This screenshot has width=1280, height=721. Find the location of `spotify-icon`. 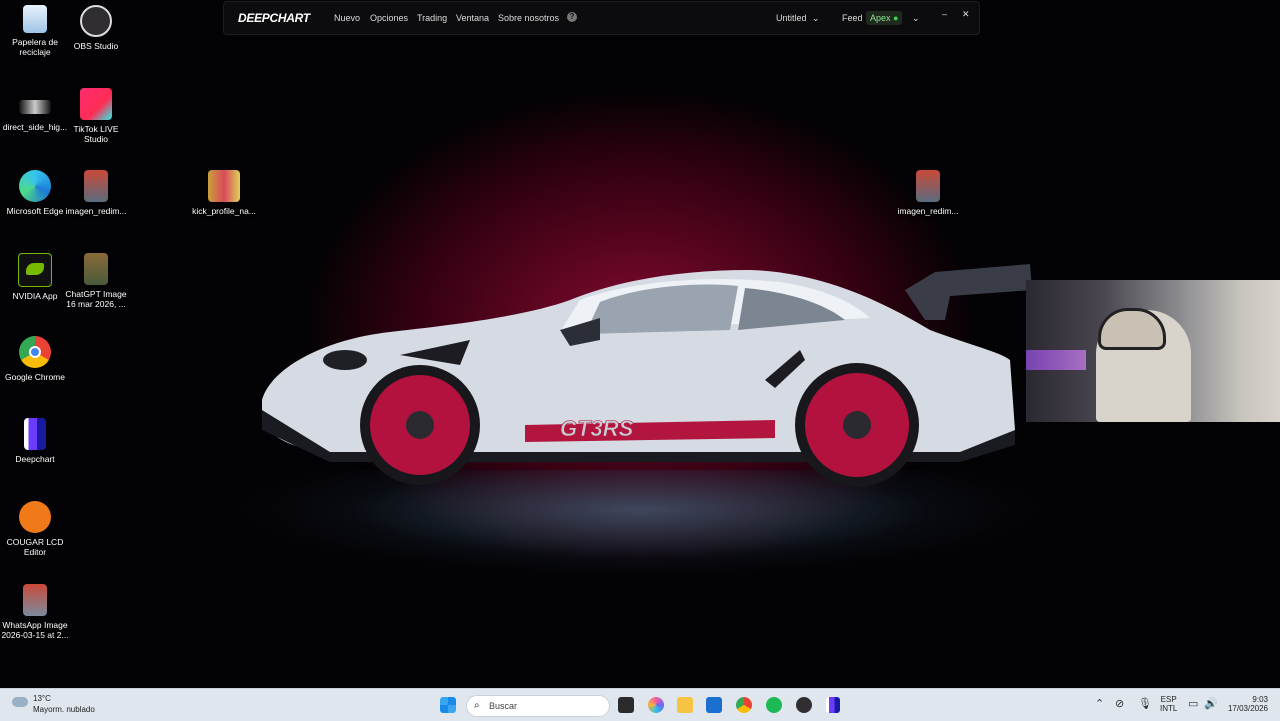

spotify-icon is located at coordinates (774, 705).